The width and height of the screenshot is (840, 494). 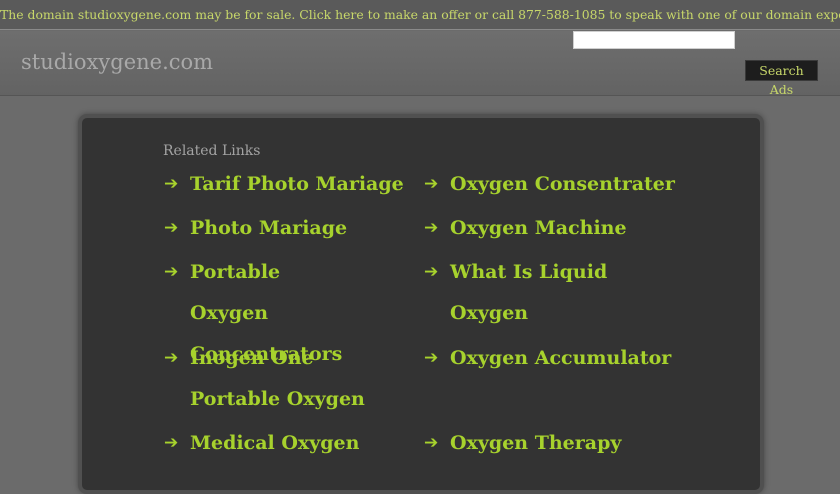 I want to click on related-link-item: ➔ Oxygen Therapy, so click(x=554, y=443).